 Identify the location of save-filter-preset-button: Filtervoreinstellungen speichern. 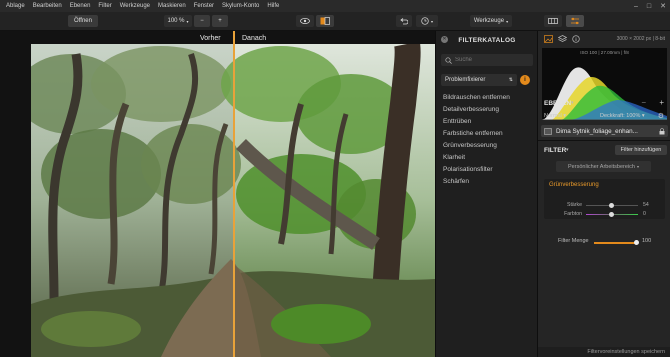
(604, 352).